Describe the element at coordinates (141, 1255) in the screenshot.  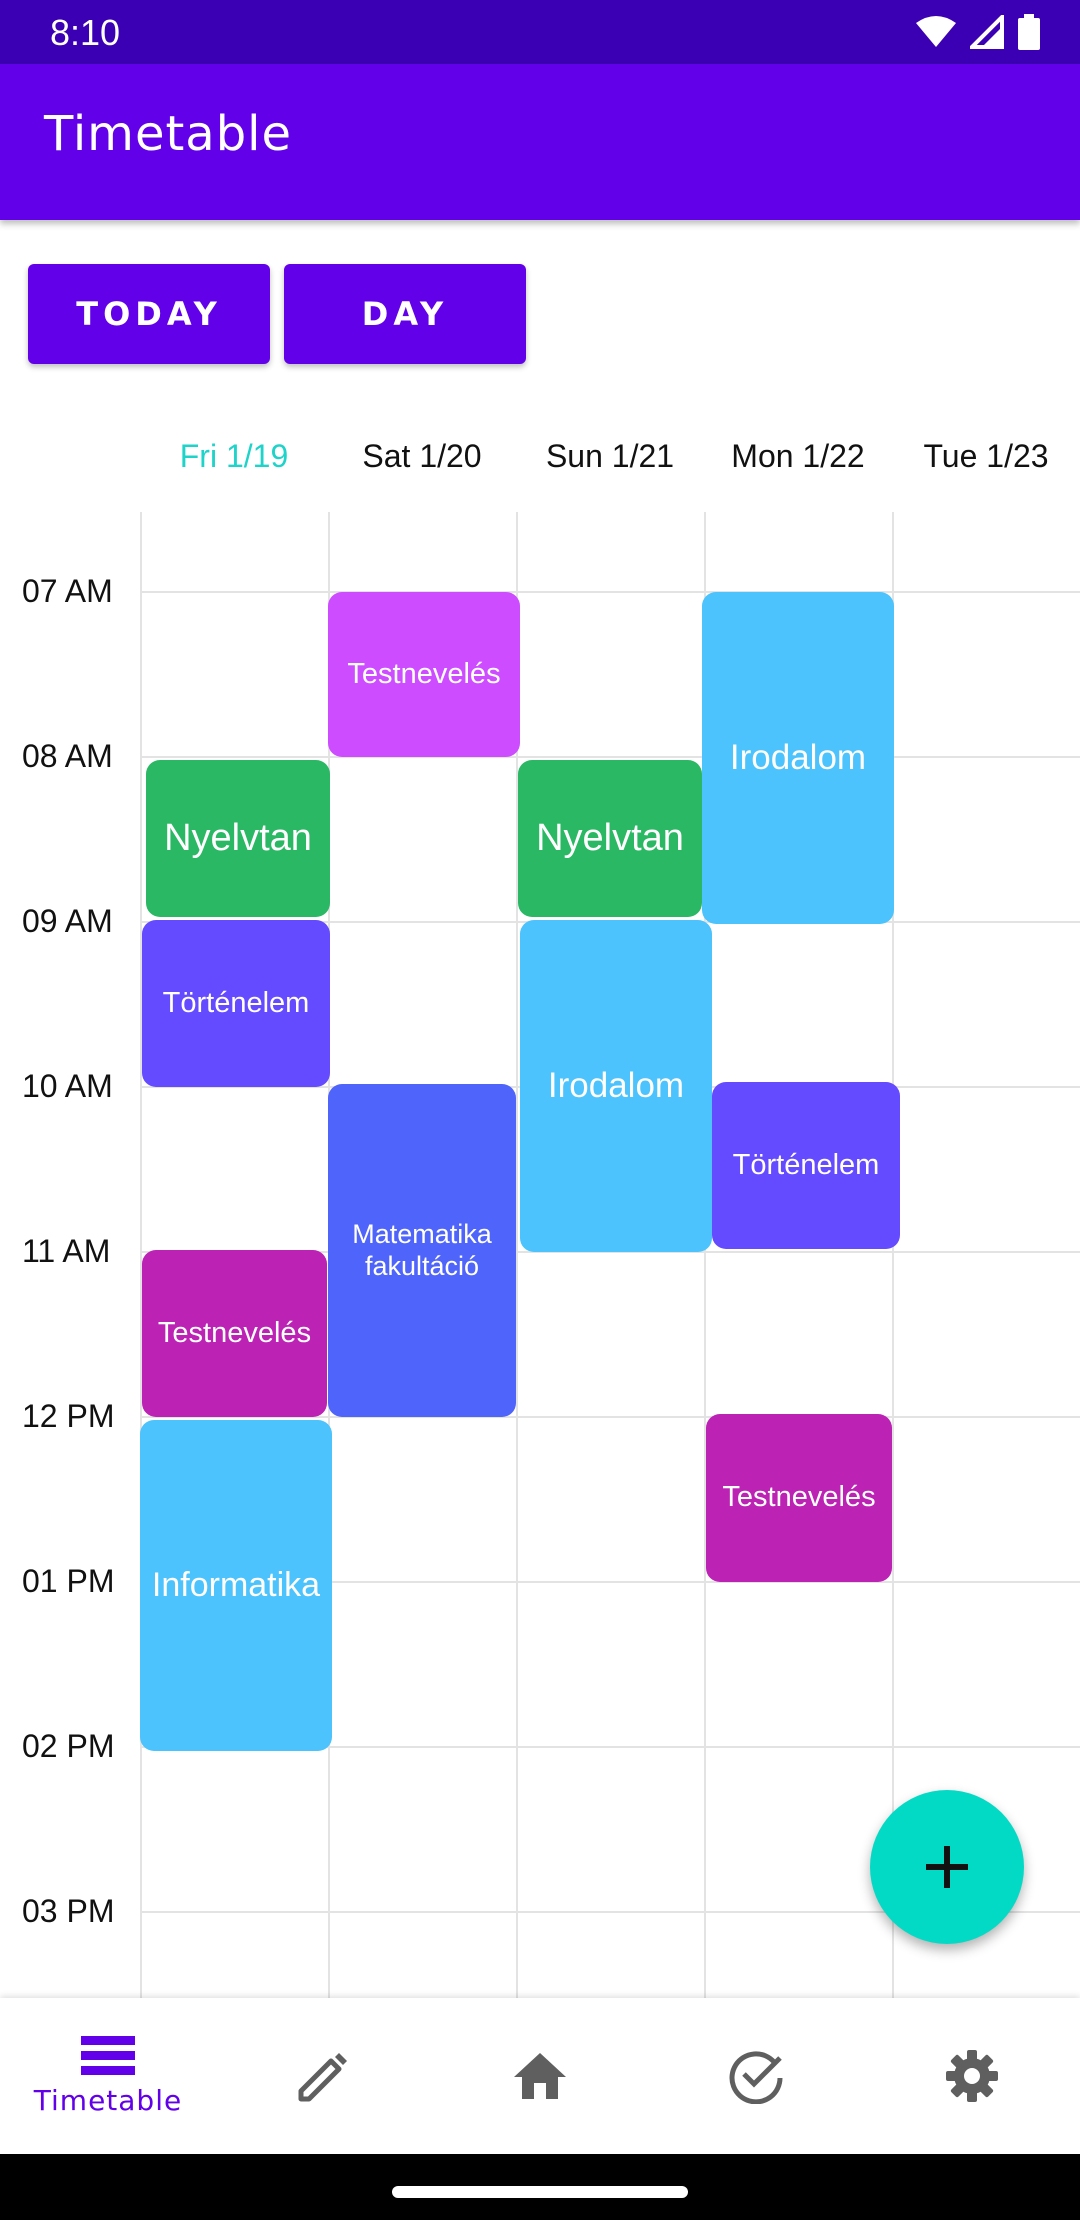
I see `grid-column-line` at that location.